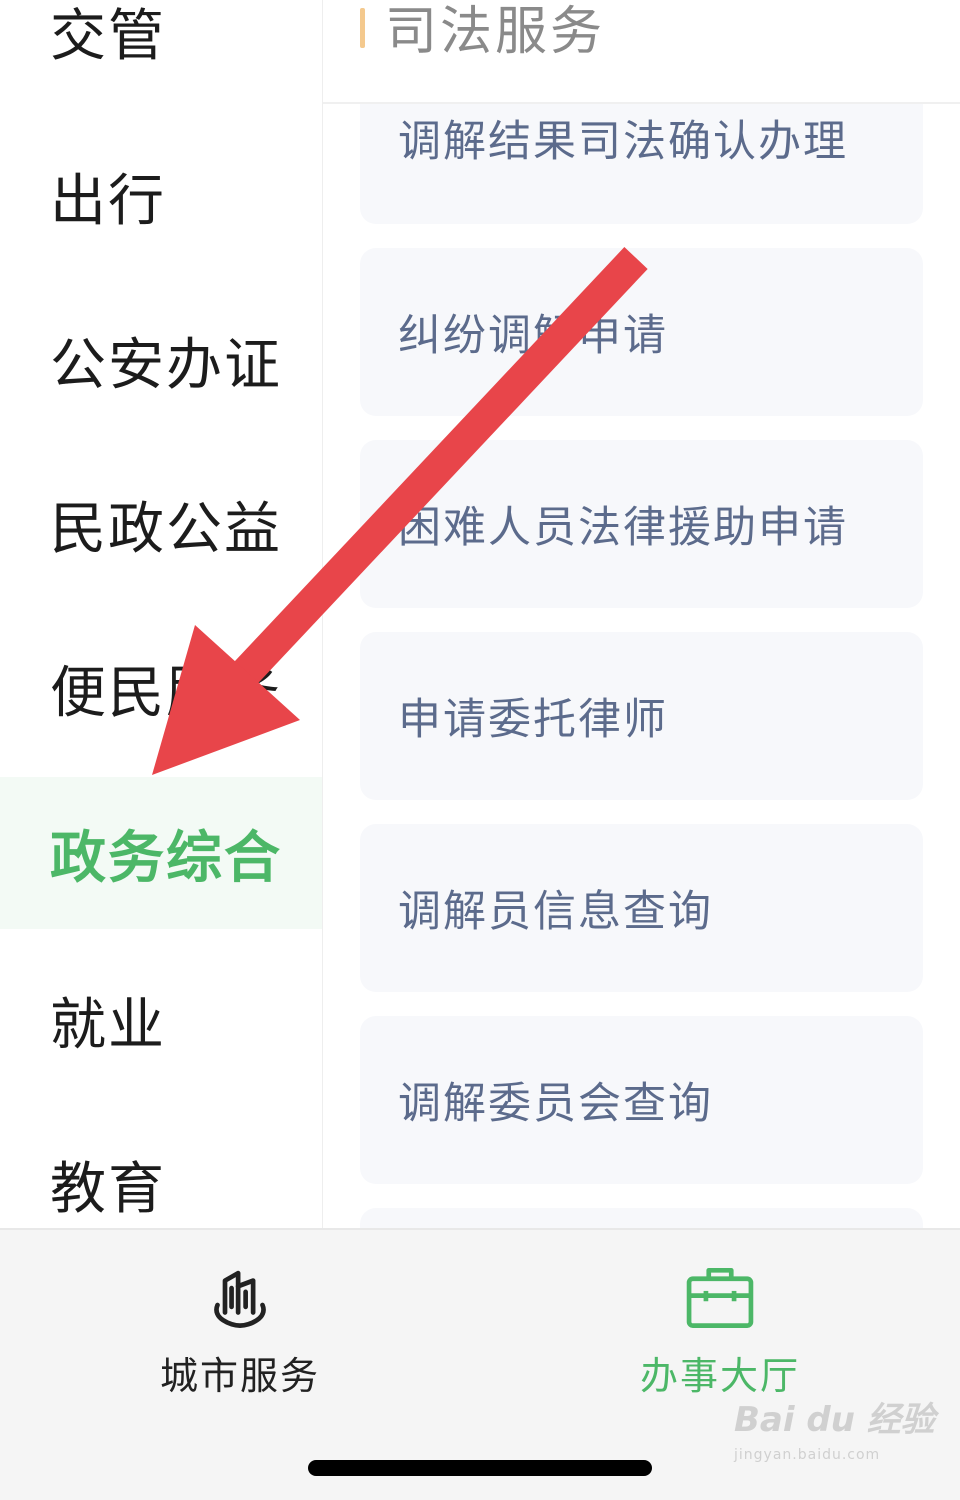 The height and width of the screenshot is (1500, 960). Describe the element at coordinates (161, 360) in the screenshot. I see `sidebar-item-public-security: 公安办证` at that location.